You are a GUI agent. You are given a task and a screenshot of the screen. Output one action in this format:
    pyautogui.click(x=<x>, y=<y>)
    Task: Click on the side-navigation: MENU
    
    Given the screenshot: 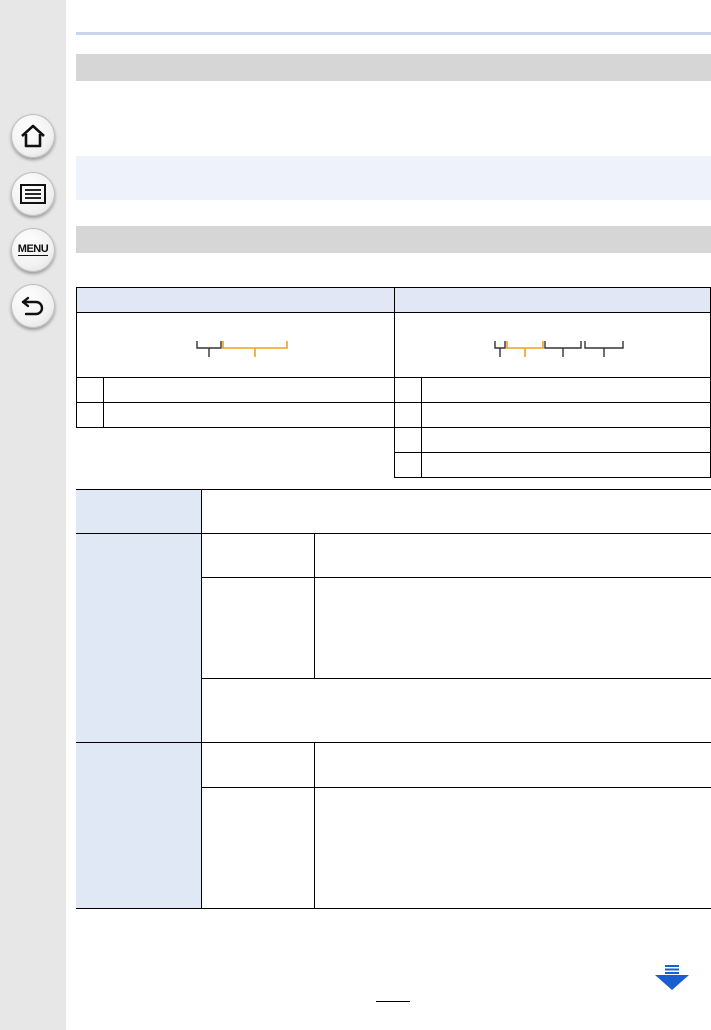 What is the action you would take?
    pyautogui.click(x=33, y=515)
    